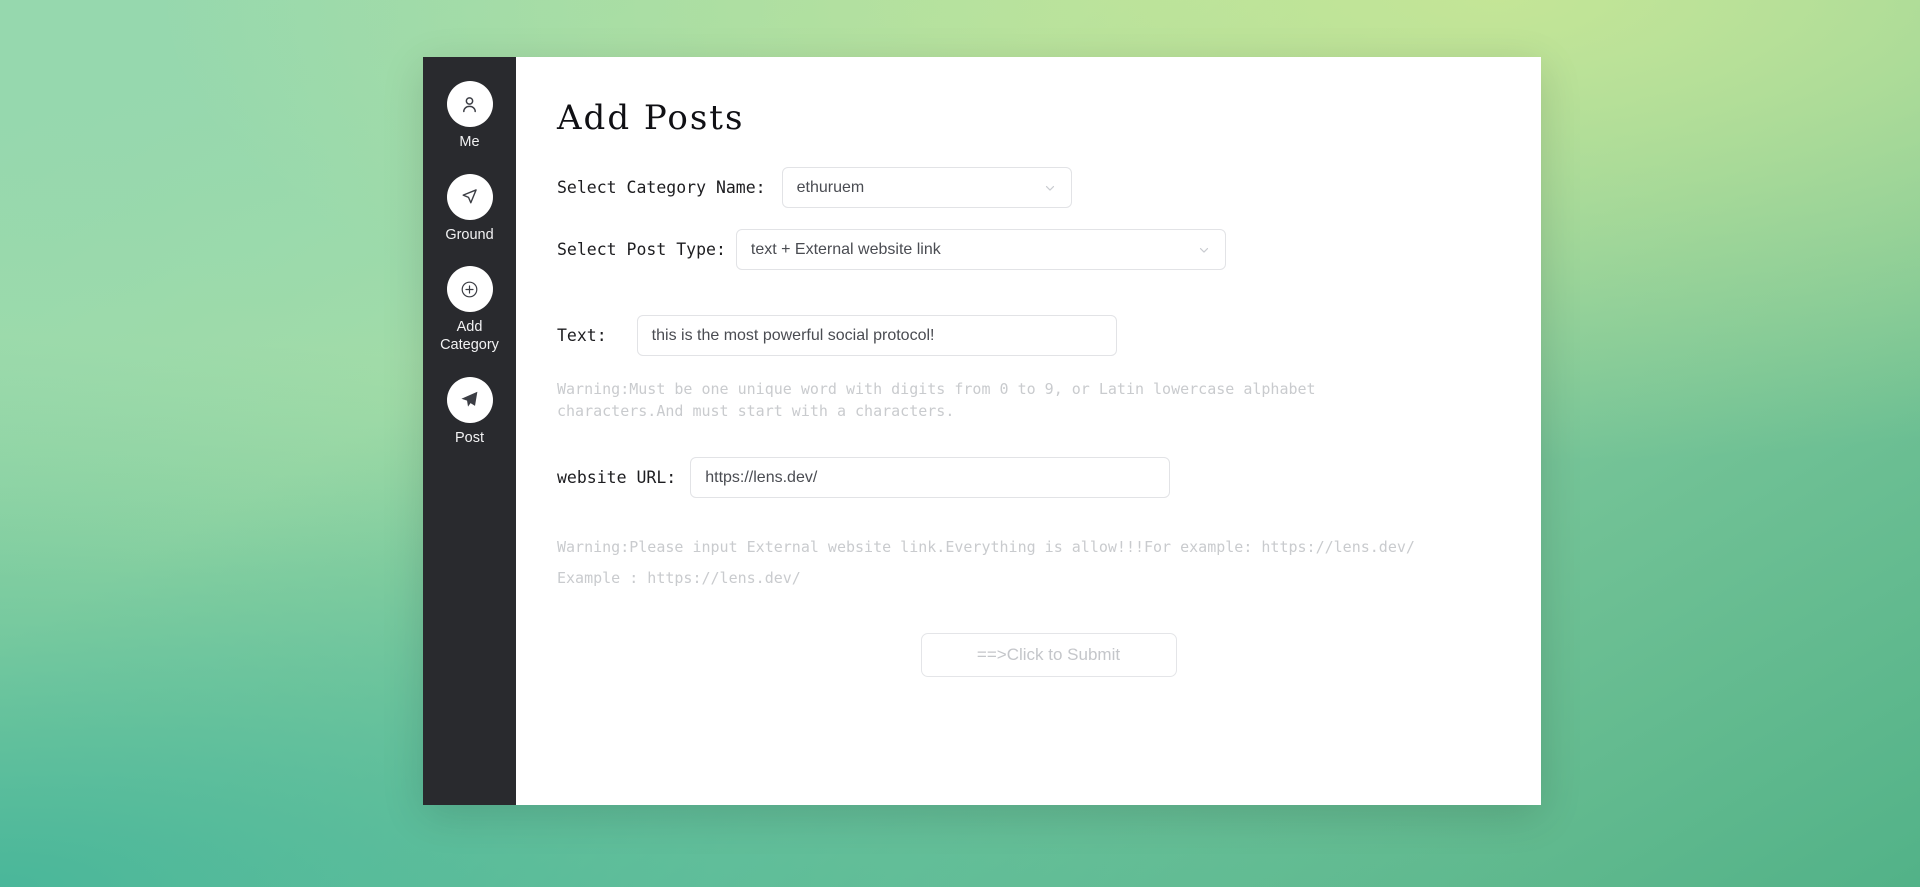 This screenshot has width=1920, height=887. I want to click on submit-button: ==>Click to Submit, so click(1048, 655).